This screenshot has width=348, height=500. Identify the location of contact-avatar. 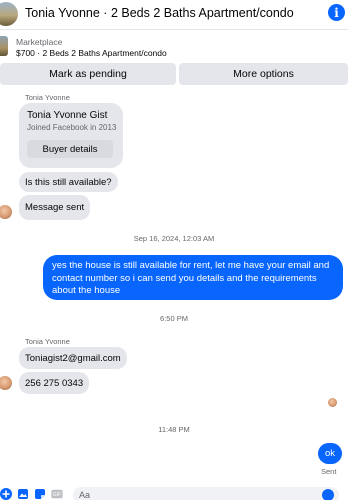
(9, 14).